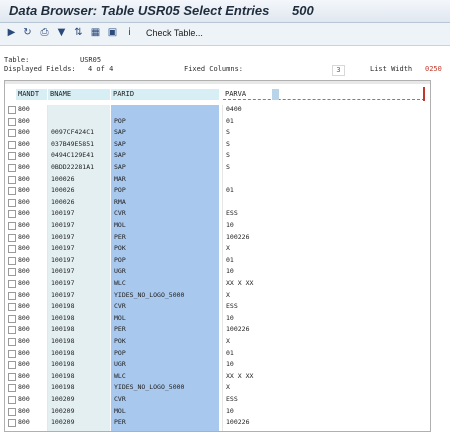 The width and height of the screenshot is (450, 444). I want to click on fixed-columns-input: 3, so click(338, 70).